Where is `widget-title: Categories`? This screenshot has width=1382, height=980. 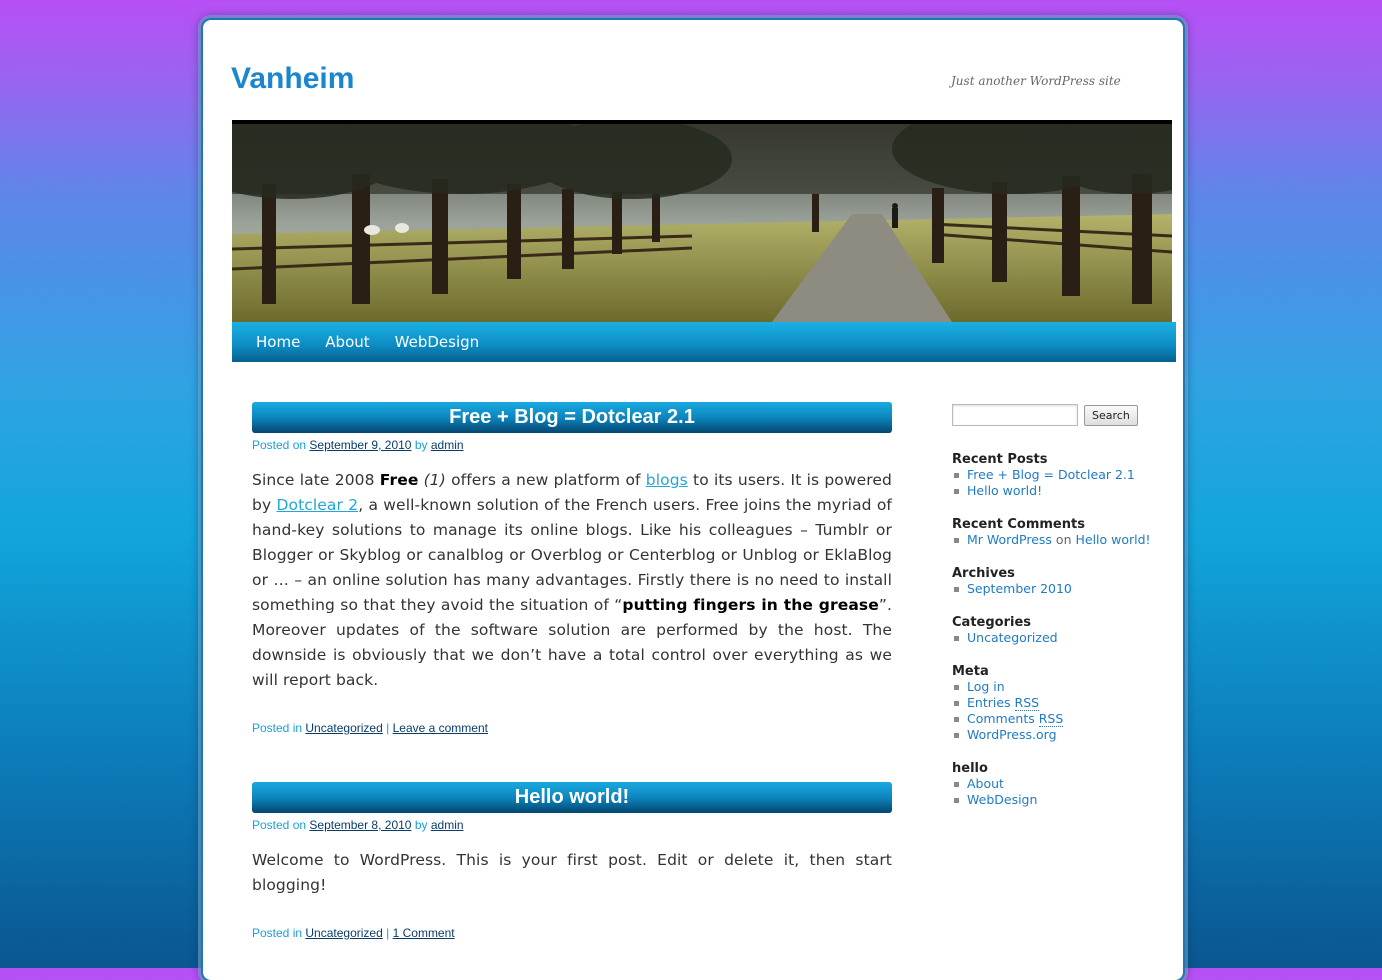
widget-title: Categories is located at coordinates (992, 622).